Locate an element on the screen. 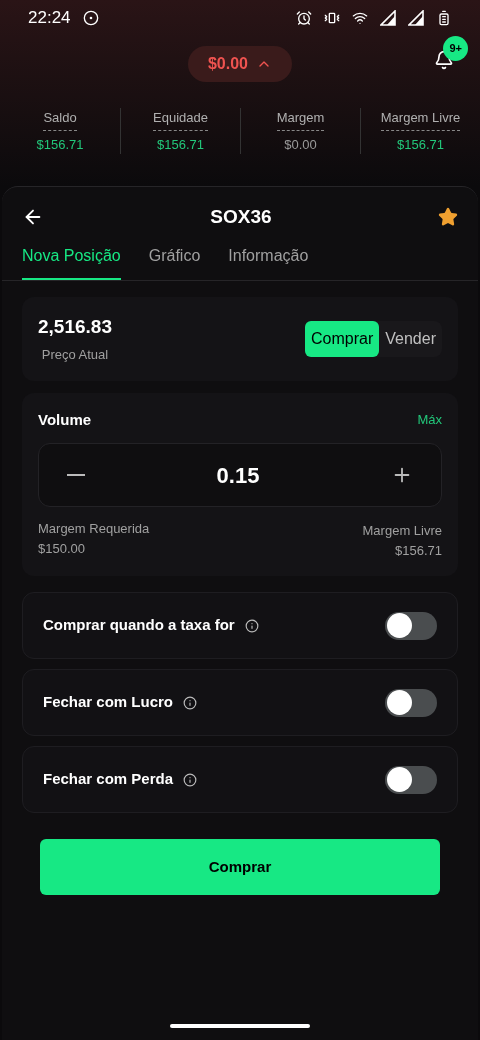 This screenshot has height=1040, width=480. instrument-title: SOX36 is located at coordinates (241, 217).